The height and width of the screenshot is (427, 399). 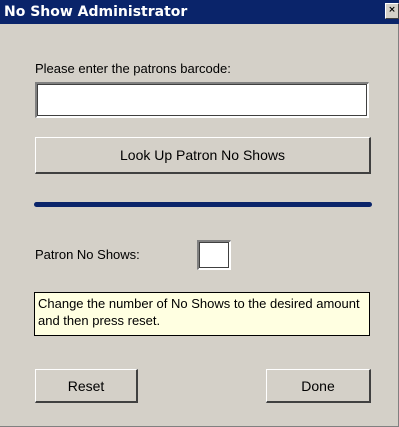 I want to click on close-icon: ×, so click(x=392, y=10).